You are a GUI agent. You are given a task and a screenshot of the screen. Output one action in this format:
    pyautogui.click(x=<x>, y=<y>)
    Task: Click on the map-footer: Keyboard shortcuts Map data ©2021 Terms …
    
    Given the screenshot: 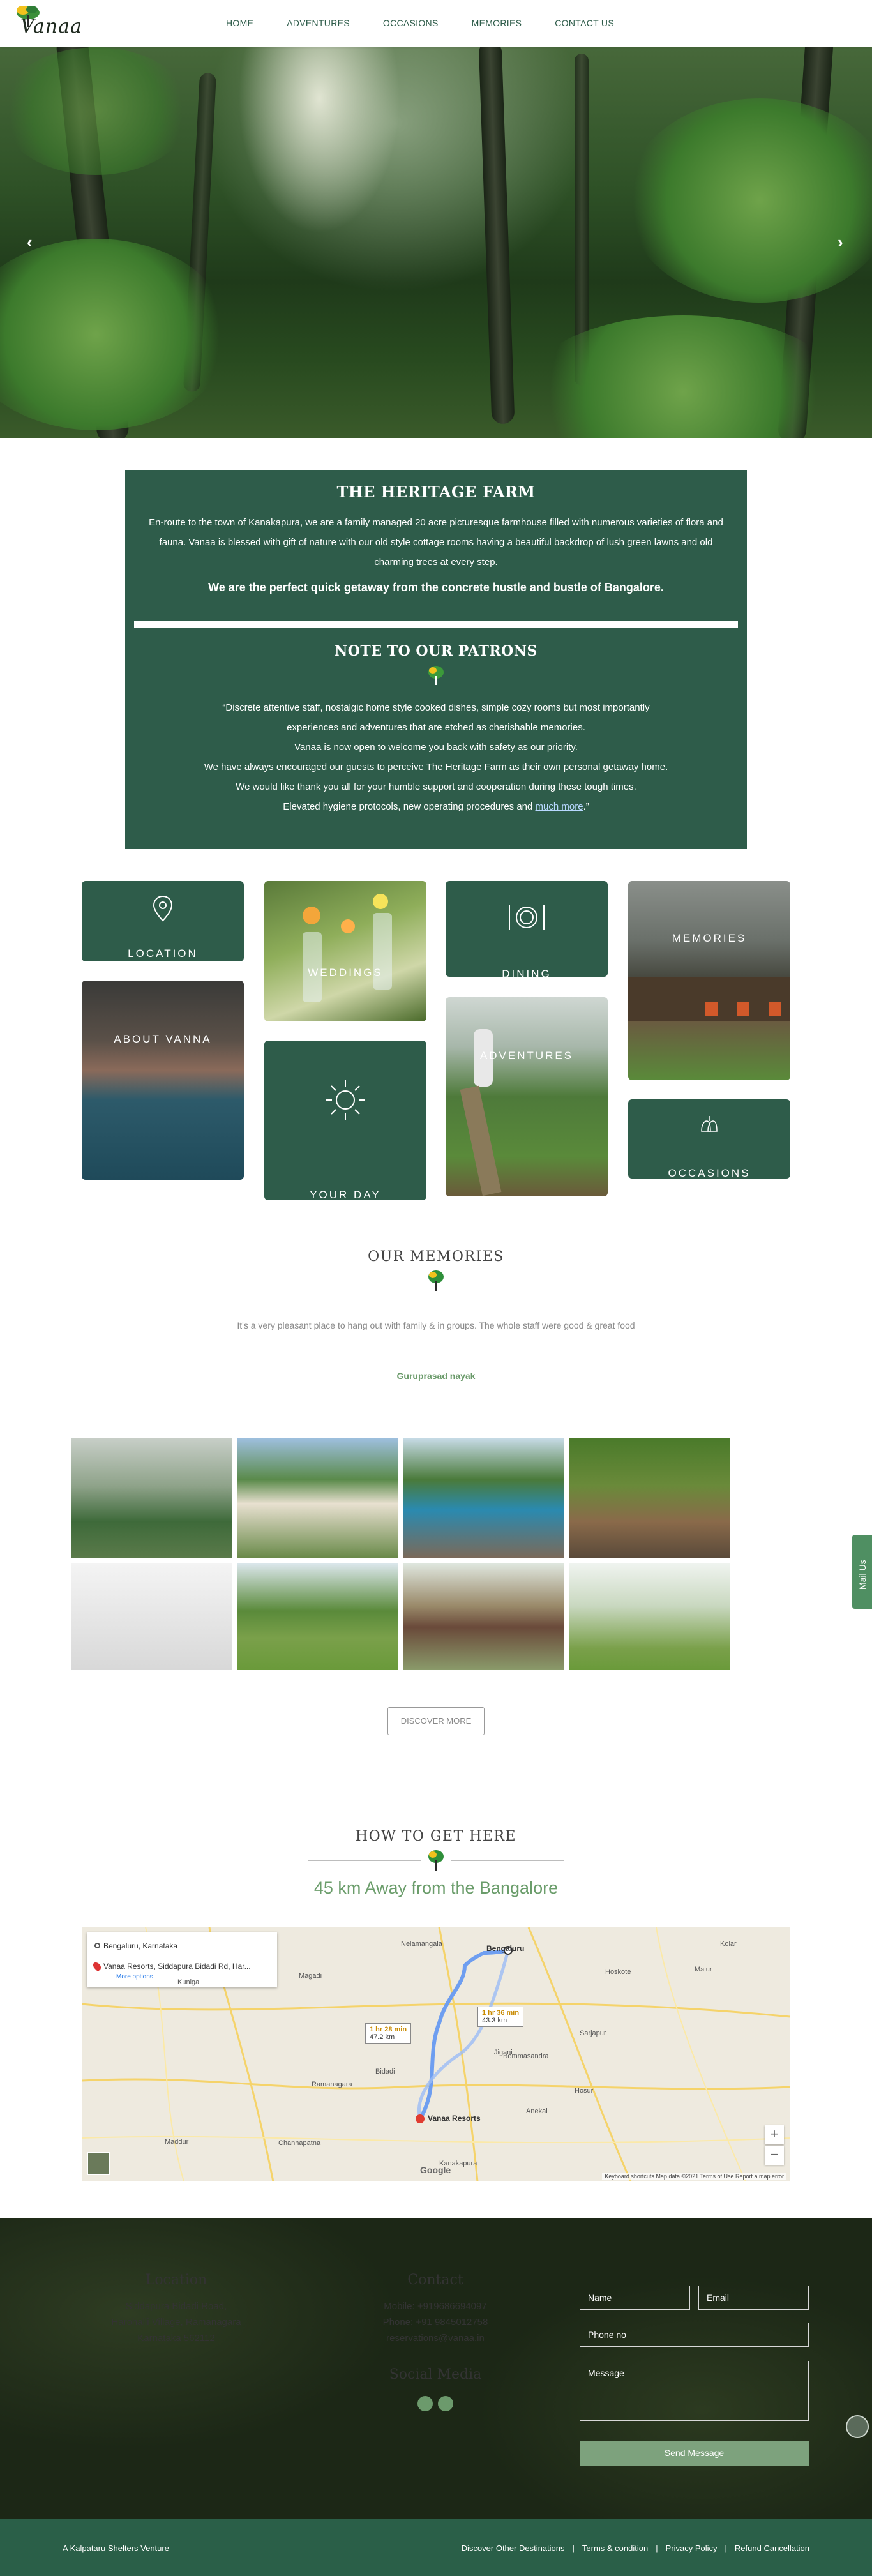 What is the action you would take?
    pyautogui.click(x=694, y=2176)
    